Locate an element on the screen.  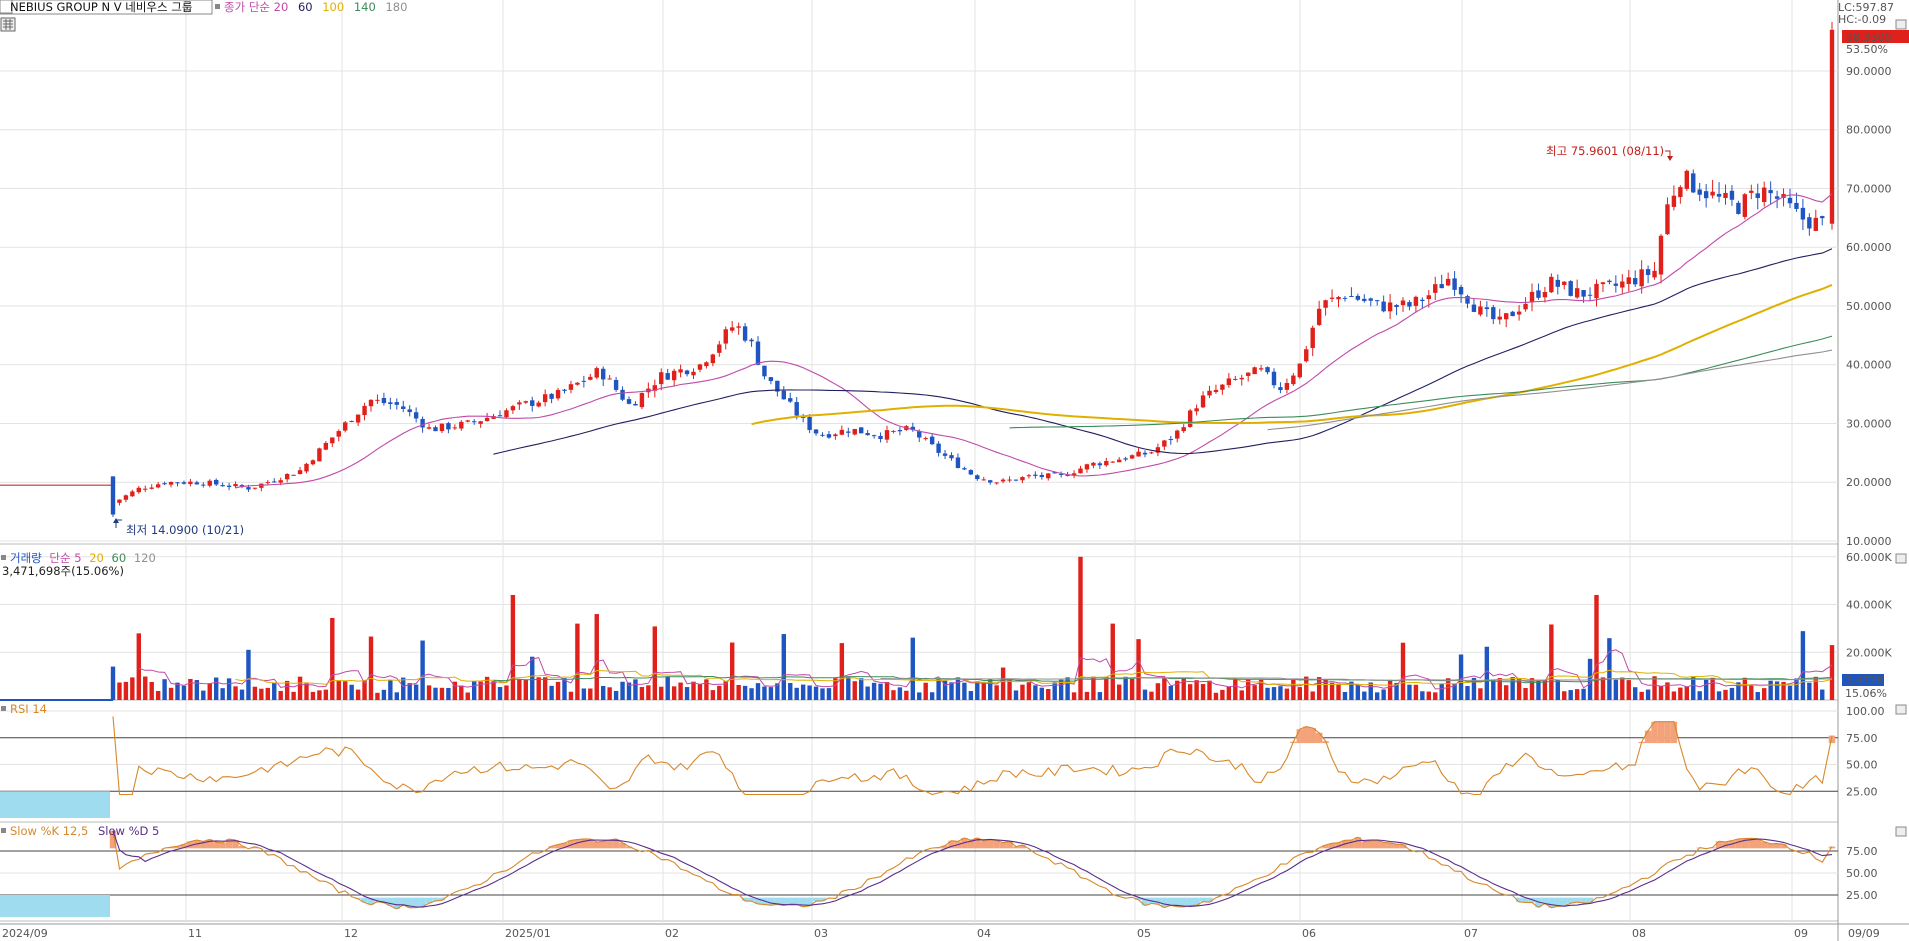
x-tick-label: 2025/01 is located at coordinates (528, 933).